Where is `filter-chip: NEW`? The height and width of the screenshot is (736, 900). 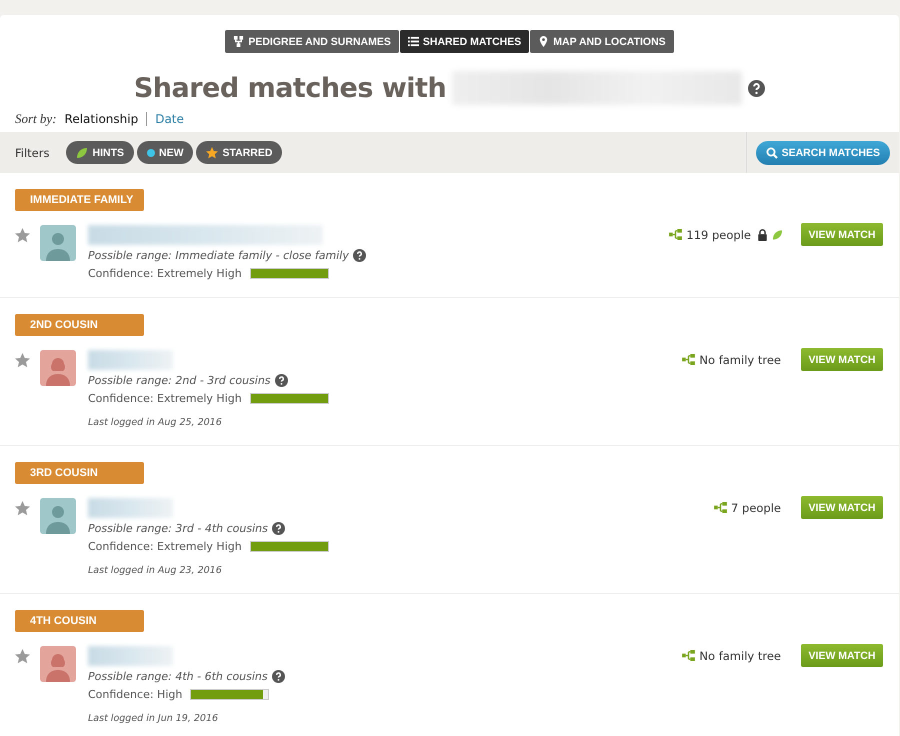 filter-chip: NEW is located at coordinates (165, 152).